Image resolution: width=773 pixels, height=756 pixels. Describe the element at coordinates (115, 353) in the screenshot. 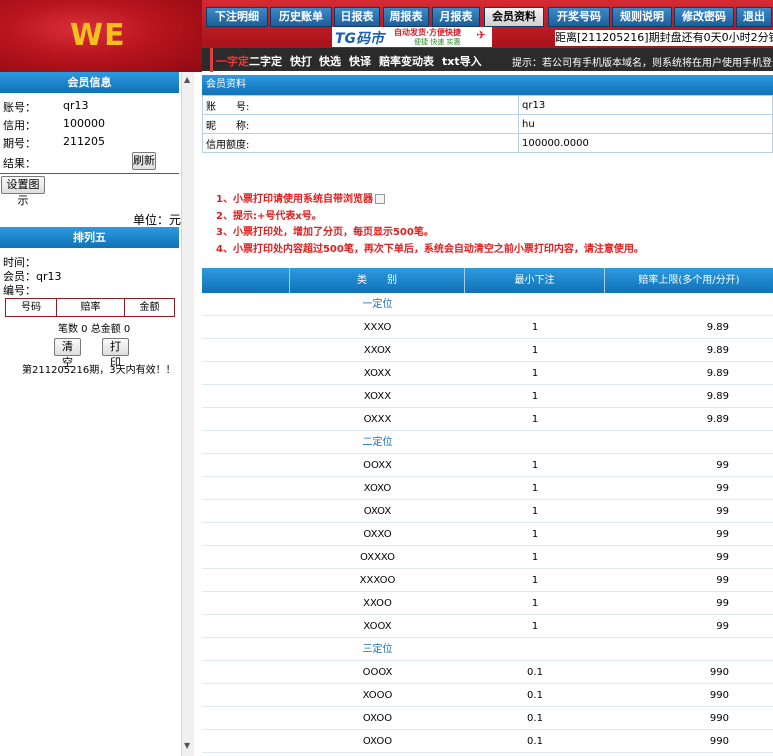

I see `print-button: 打 印` at that location.